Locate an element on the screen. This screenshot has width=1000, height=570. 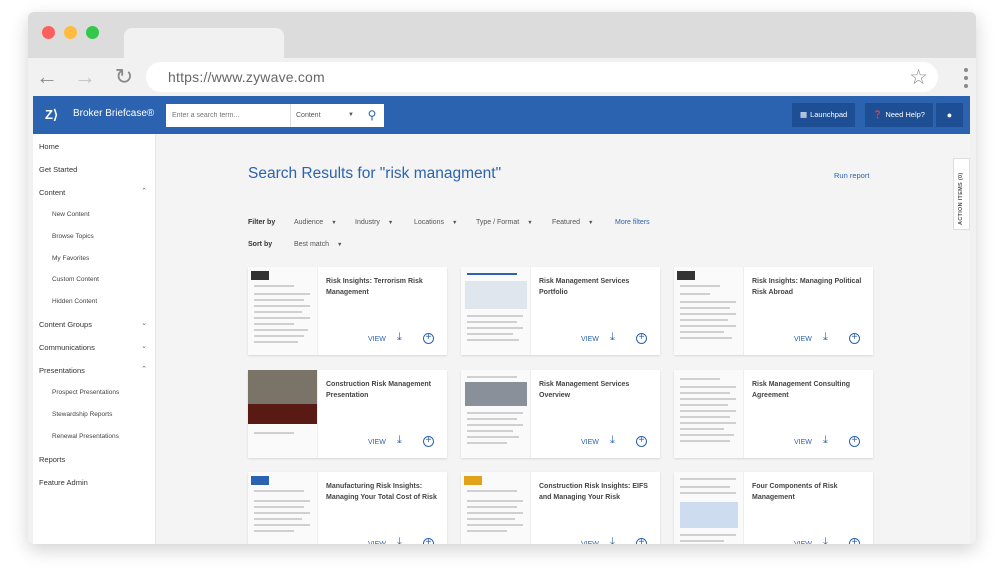
filter-industry-label: Industry is located at coordinates (367, 222).